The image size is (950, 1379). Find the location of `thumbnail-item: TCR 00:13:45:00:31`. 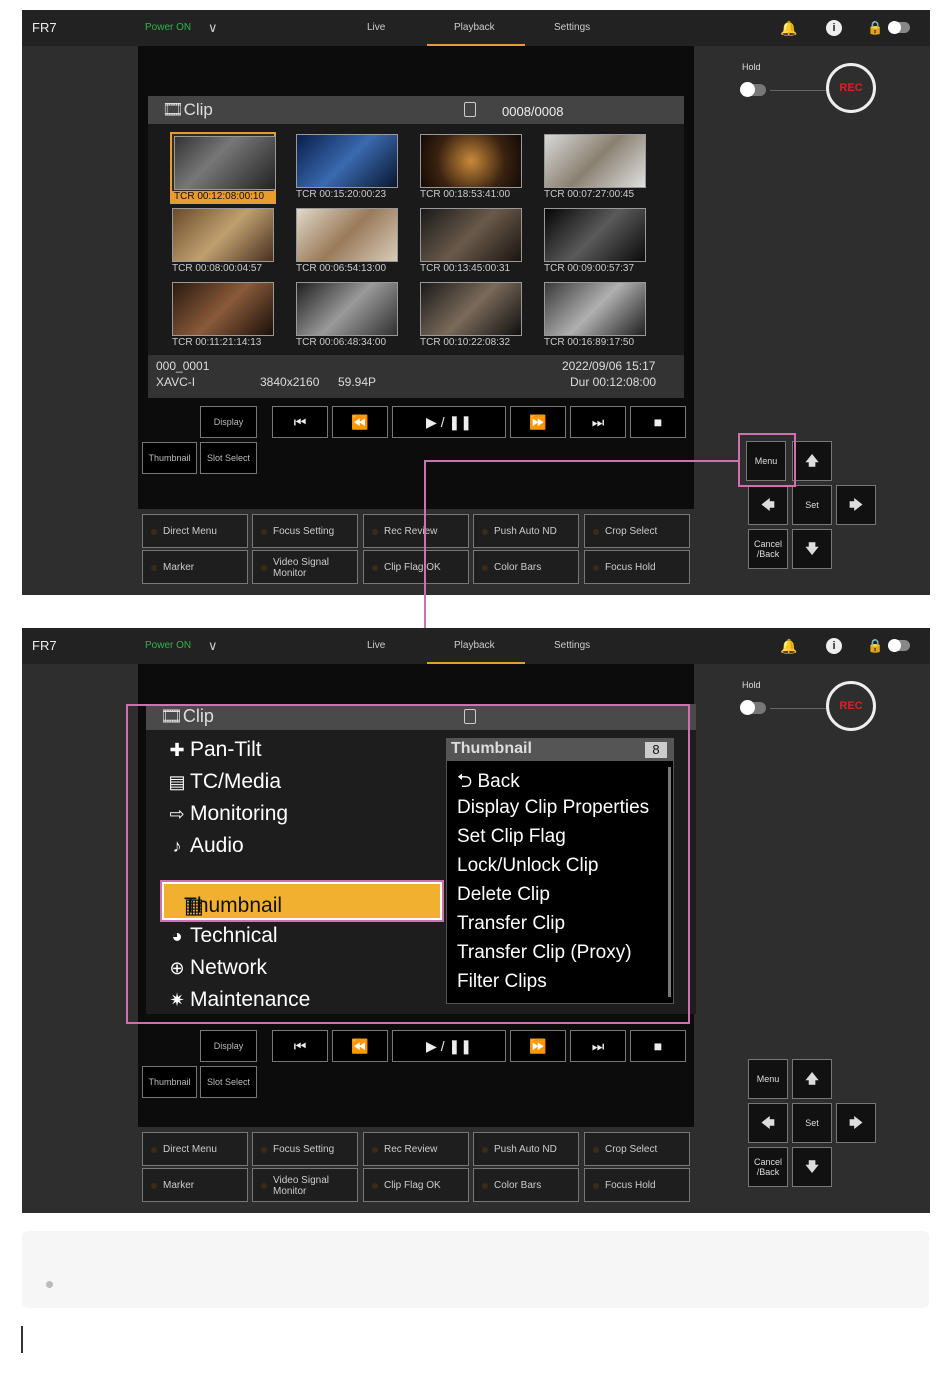

thumbnail-item: TCR 00:13:45:00:31 is located at coordinates (471, 242).